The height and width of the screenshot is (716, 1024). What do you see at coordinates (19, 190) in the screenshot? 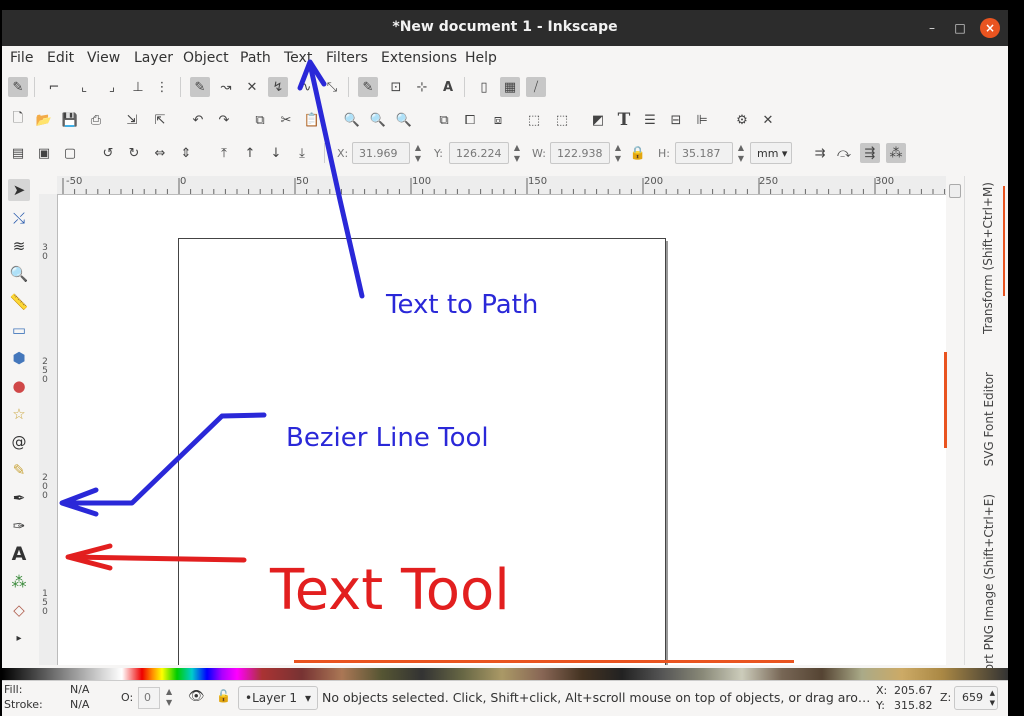
I see `selector-tool-icon: ➤` at bounding box center [19, 190].